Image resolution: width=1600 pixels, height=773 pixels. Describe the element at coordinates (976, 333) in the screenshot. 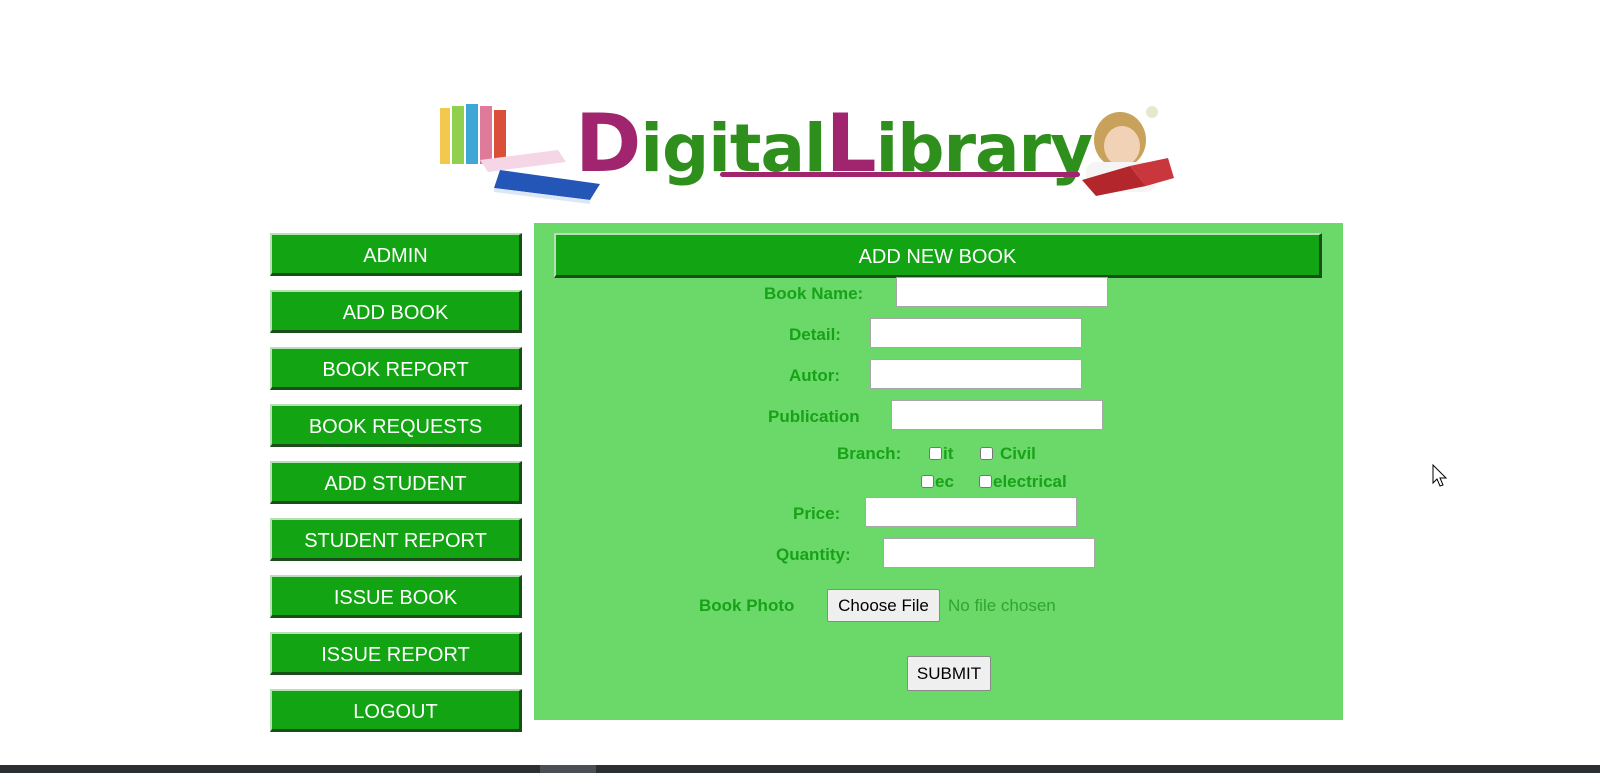

I see `detail-input` at that location.